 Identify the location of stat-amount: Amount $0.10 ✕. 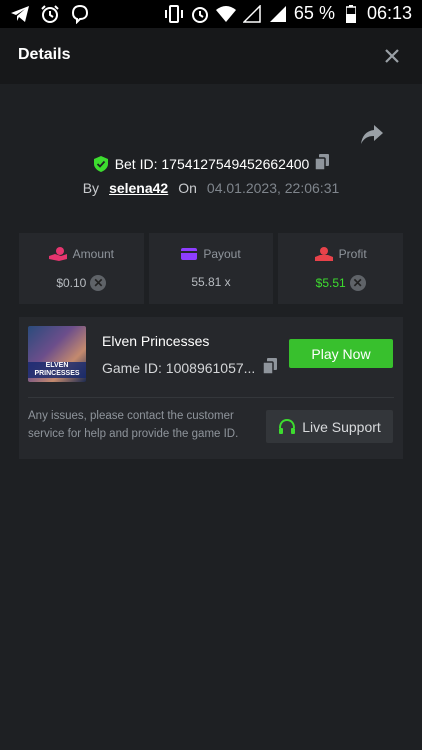
(81, 268).